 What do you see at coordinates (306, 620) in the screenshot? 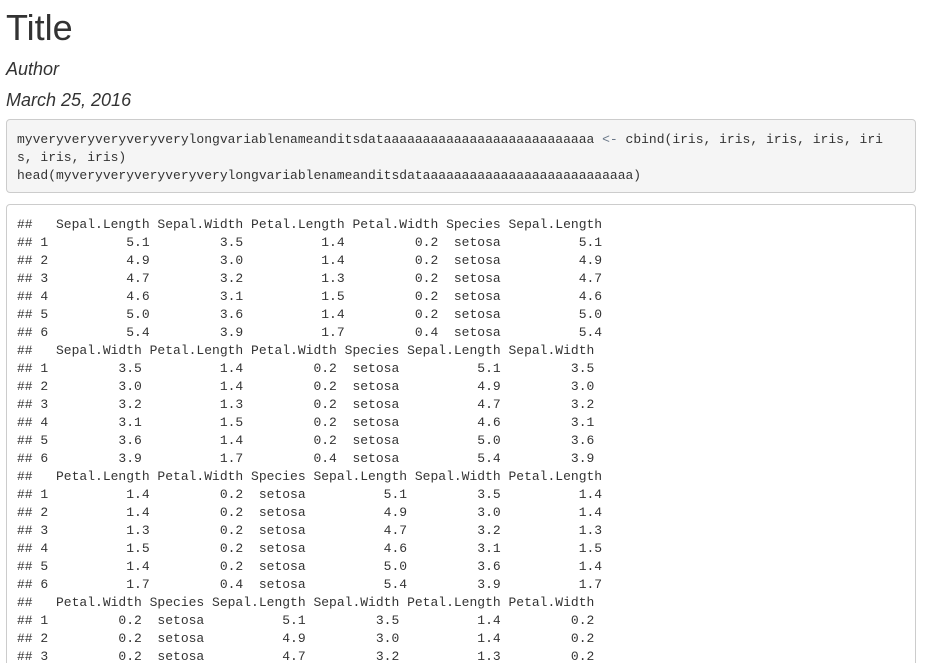
I see `output-line: ## 1 0.2 setosa 5.1 3.5 1.4 0.2` at bounding box center [306, 620].